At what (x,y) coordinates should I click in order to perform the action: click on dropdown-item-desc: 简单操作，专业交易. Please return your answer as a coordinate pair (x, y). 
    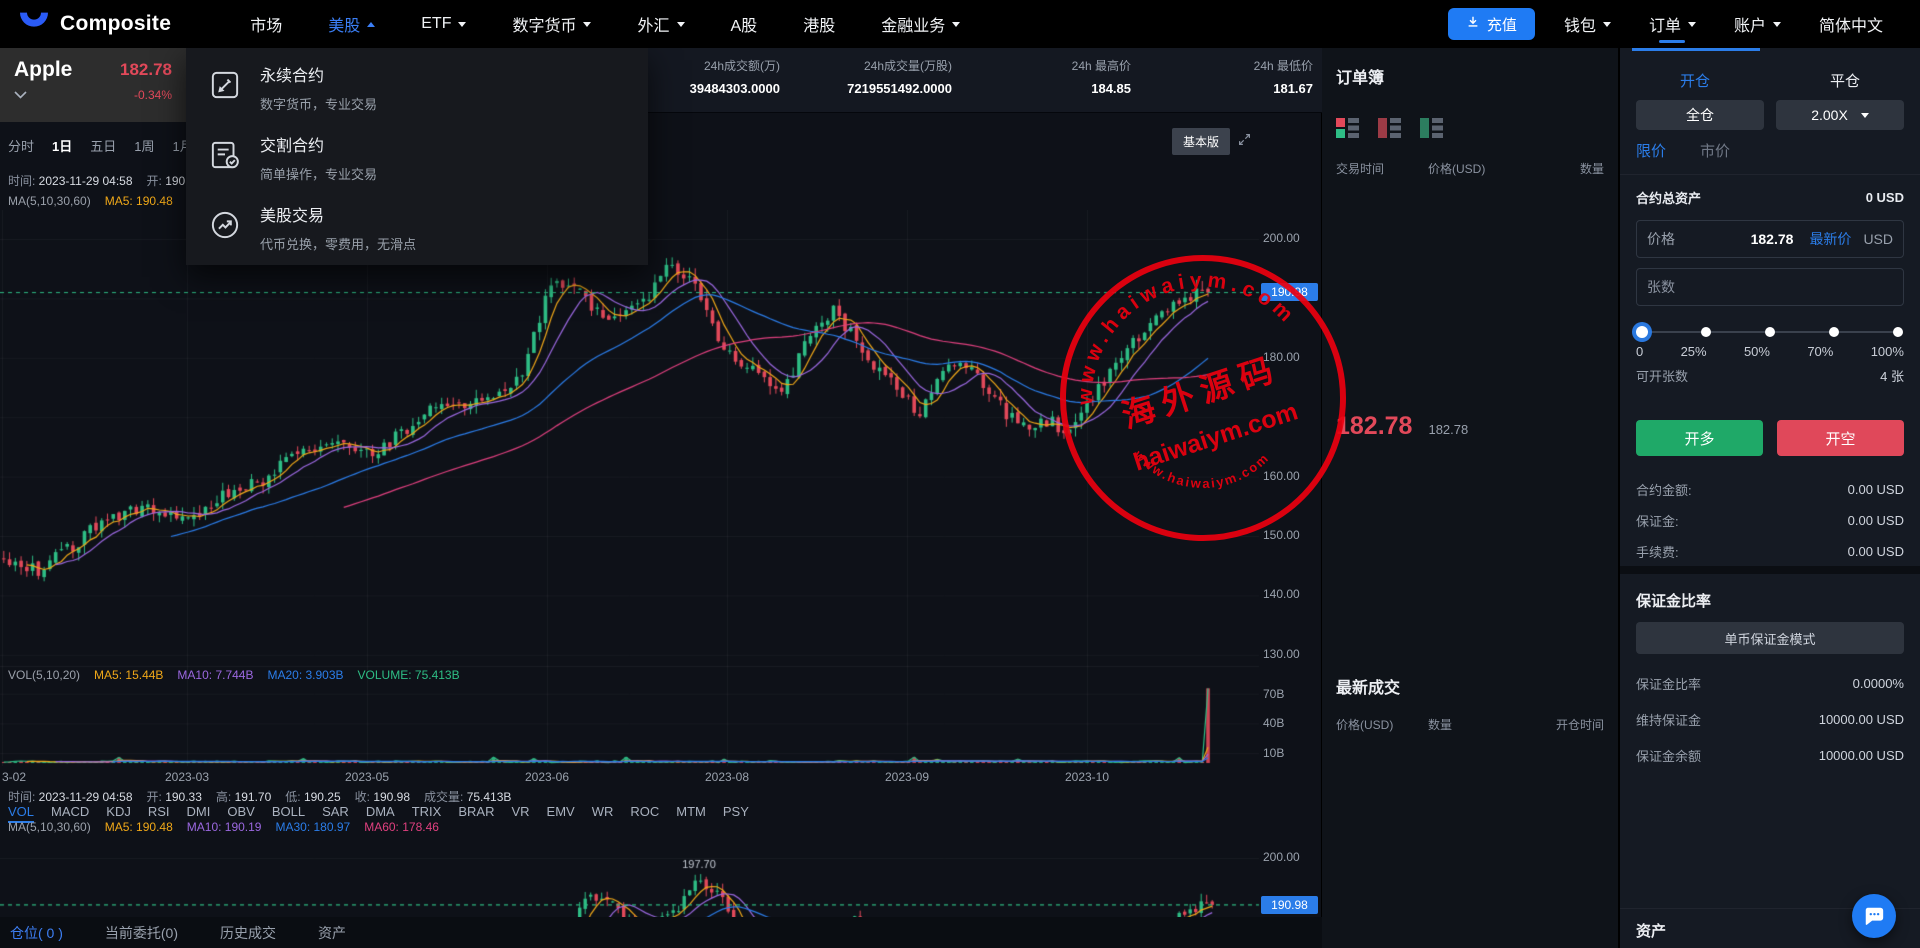
    Looking at the image, I should click on (319, 174).